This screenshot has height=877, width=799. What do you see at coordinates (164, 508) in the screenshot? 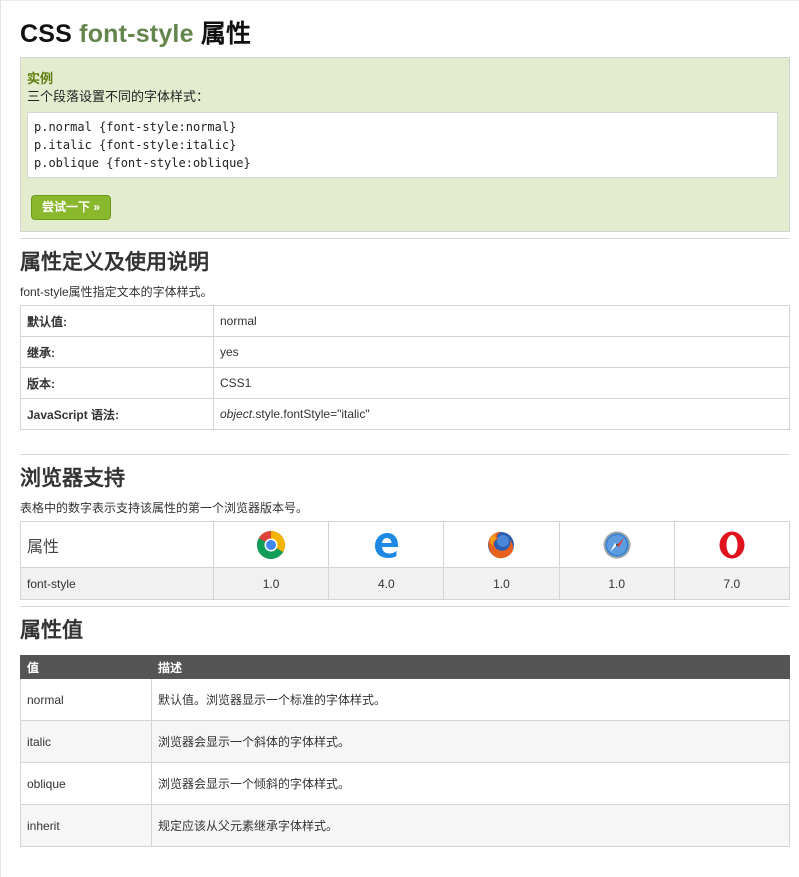
I see `support-intro: 表格中的数字表示支持该属性的第一个浏览器版本号。` at bounding box center [164, 508].